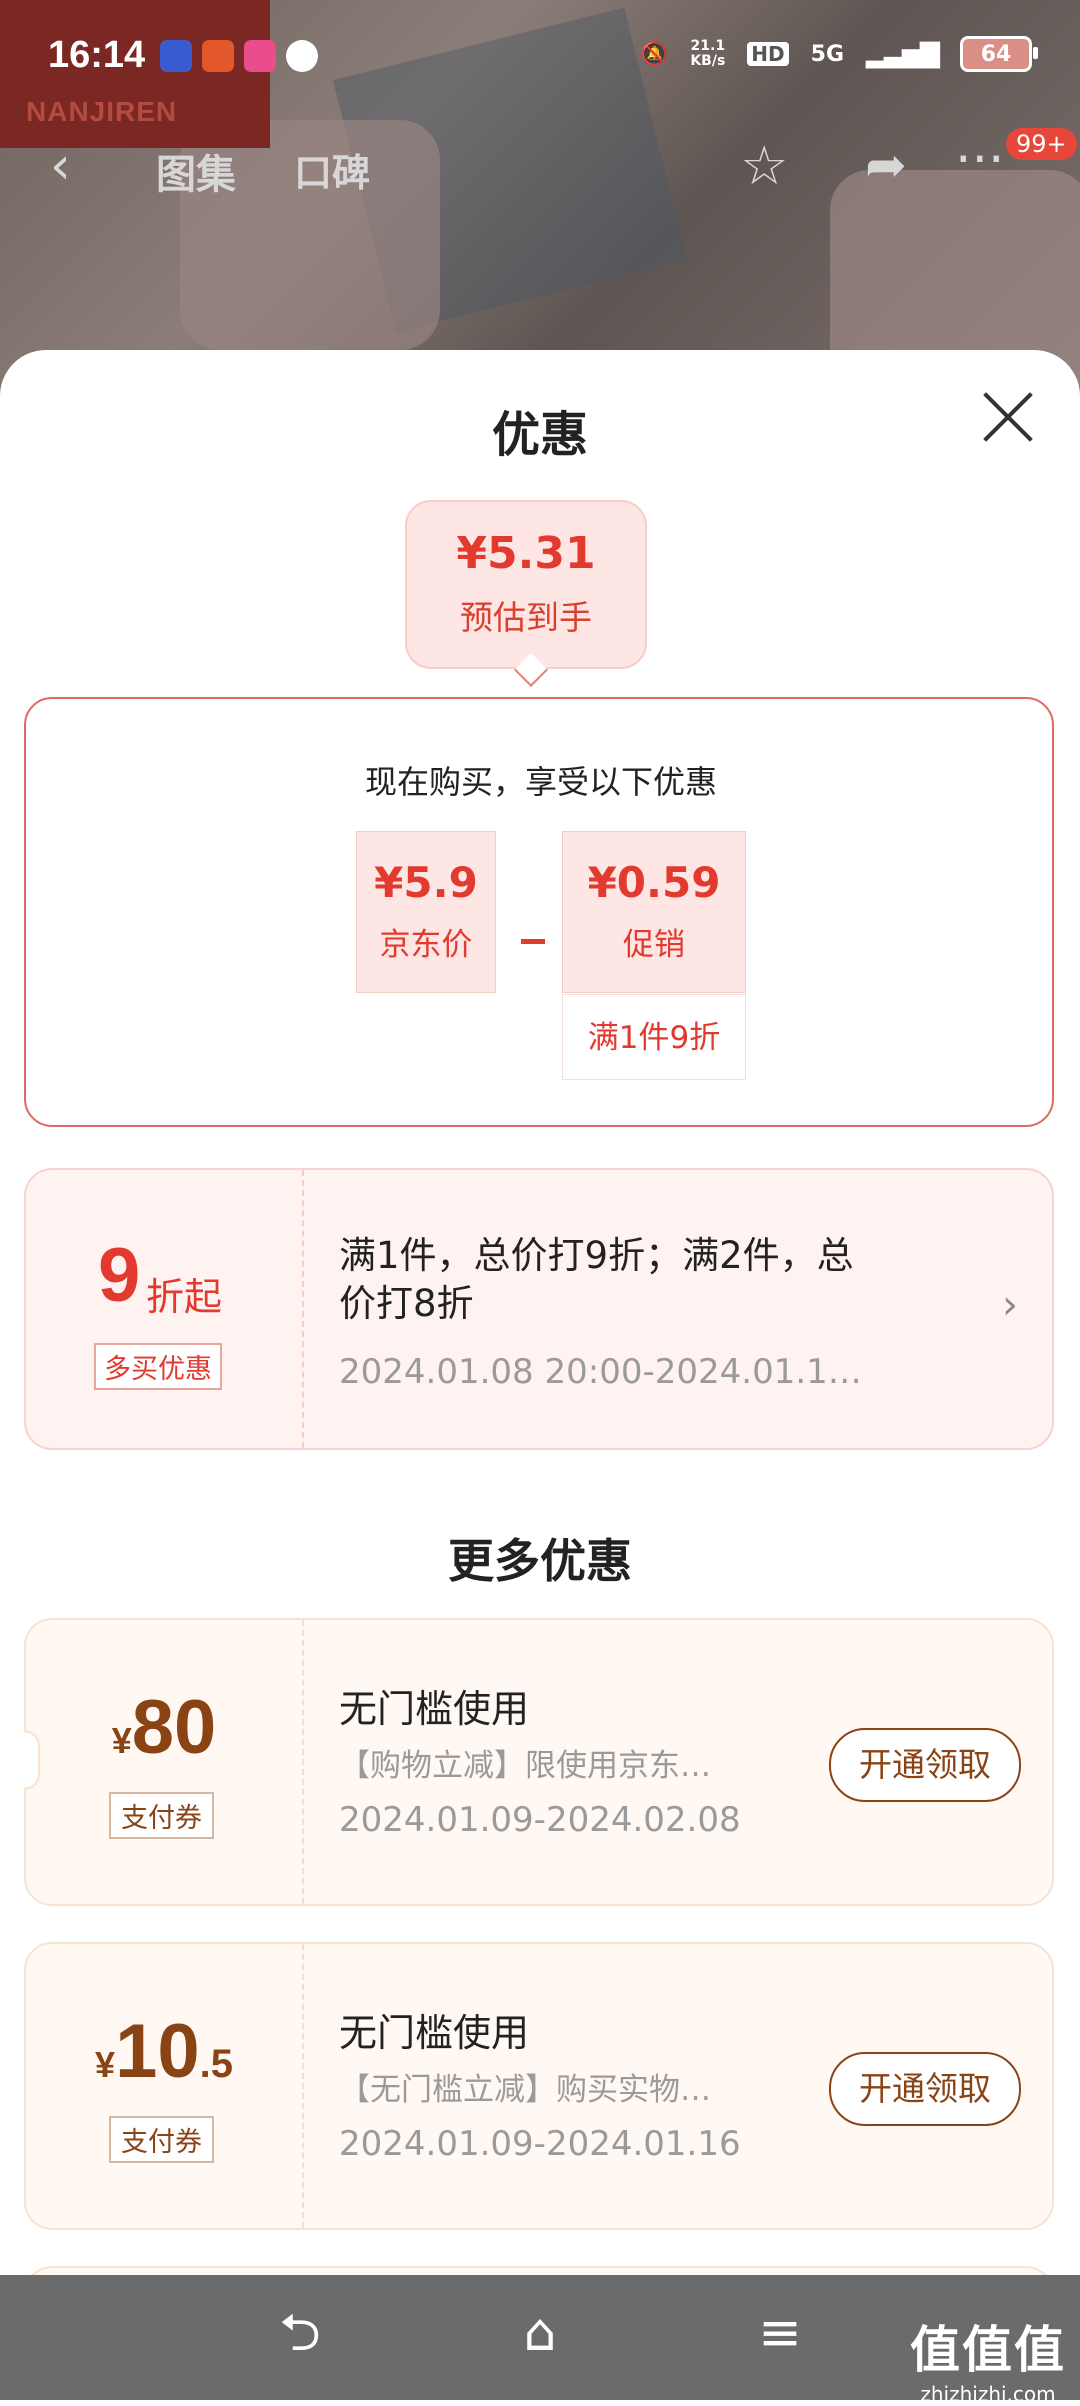 This screenshot has height=2406, width=1080. Describe the element at coordinates (780, 2333) in the screenshot. I see `menu-nav-icon: ≡` at that location.